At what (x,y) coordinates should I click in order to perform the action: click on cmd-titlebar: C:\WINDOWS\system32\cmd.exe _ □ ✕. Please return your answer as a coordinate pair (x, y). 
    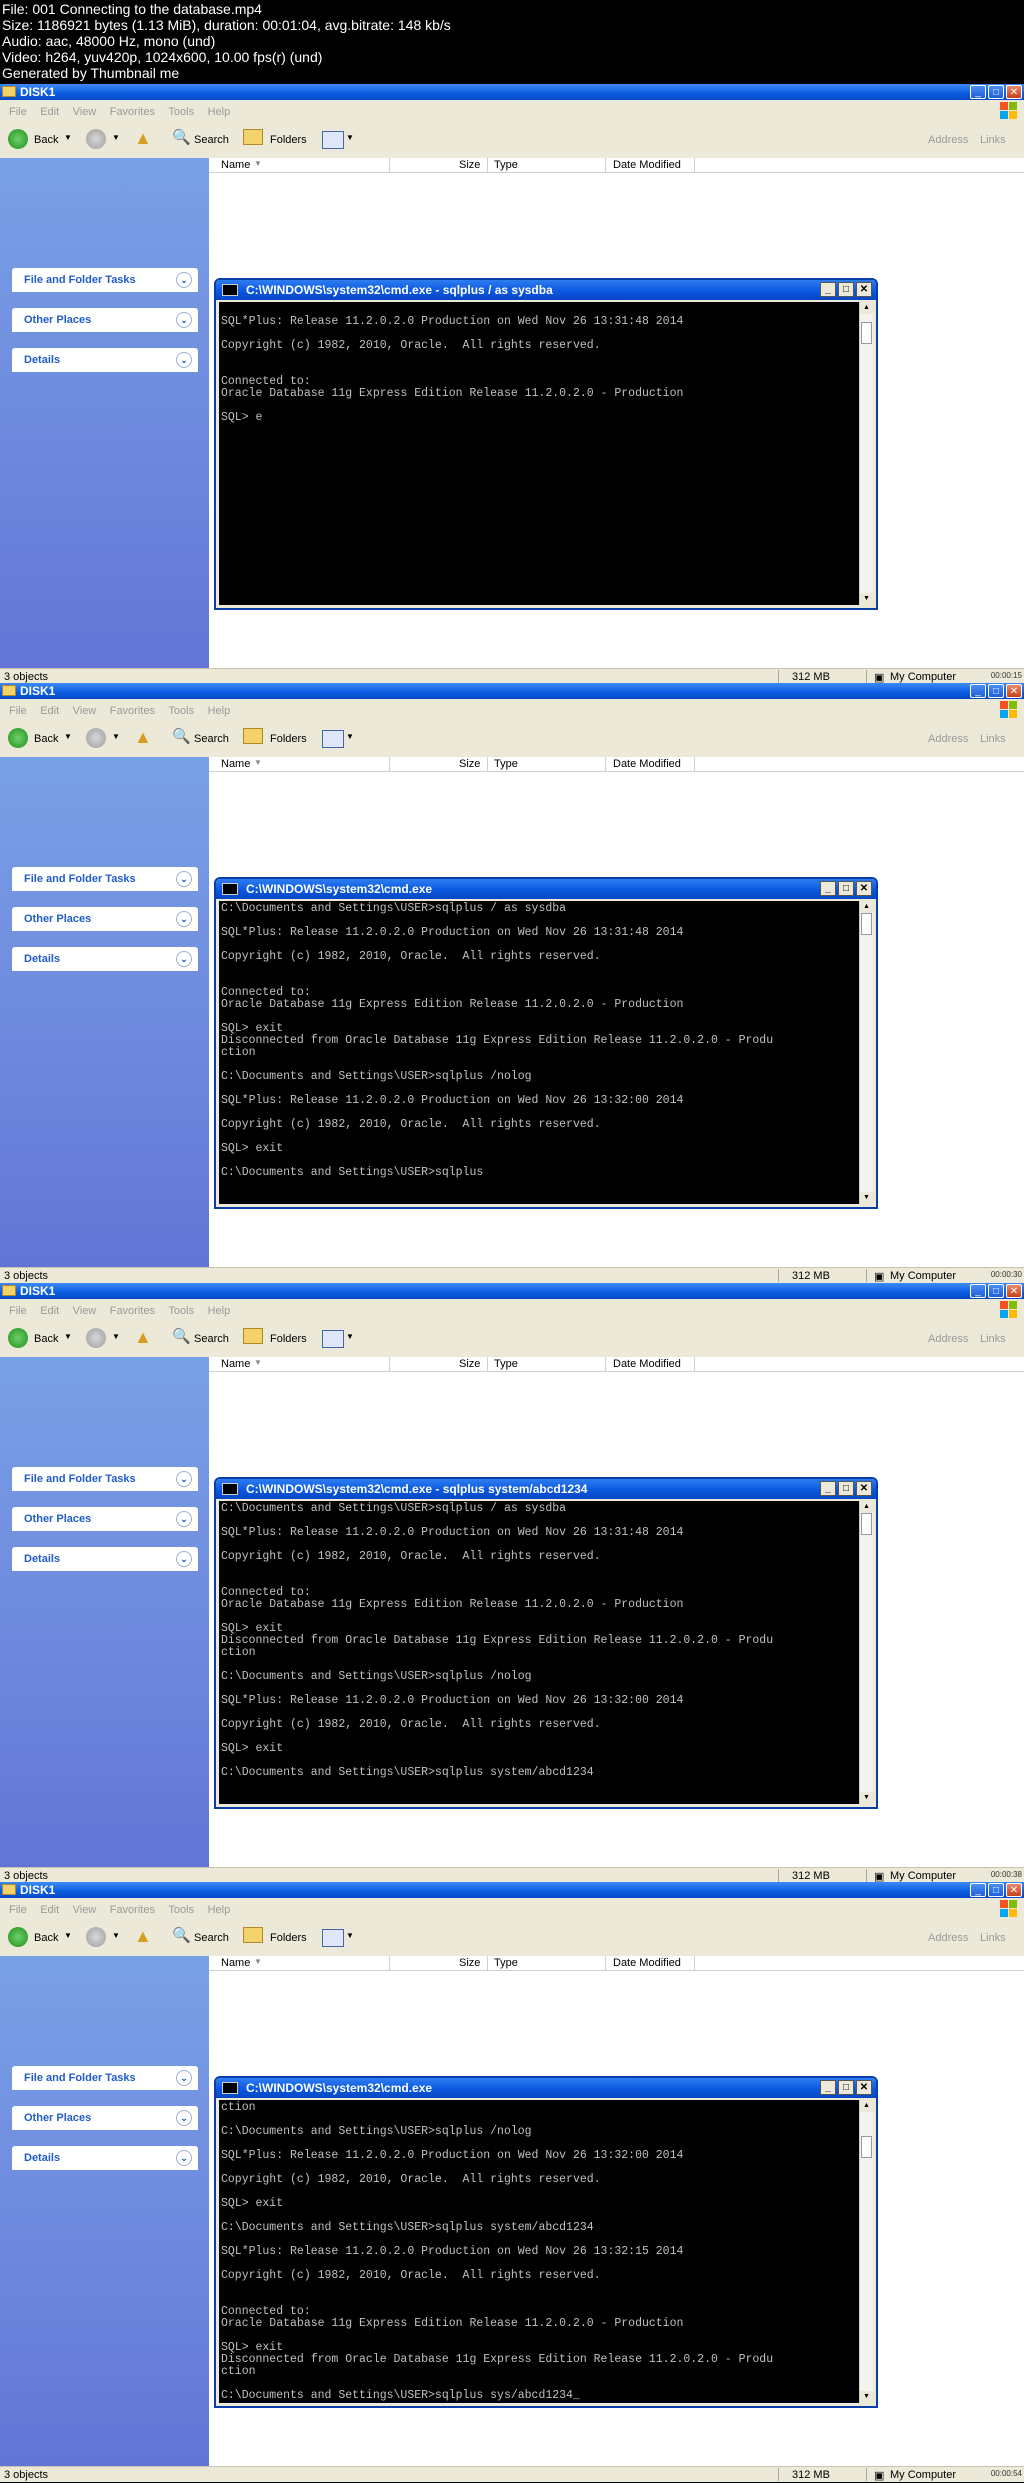
    Looking at the image, I should click on (546, 2088).